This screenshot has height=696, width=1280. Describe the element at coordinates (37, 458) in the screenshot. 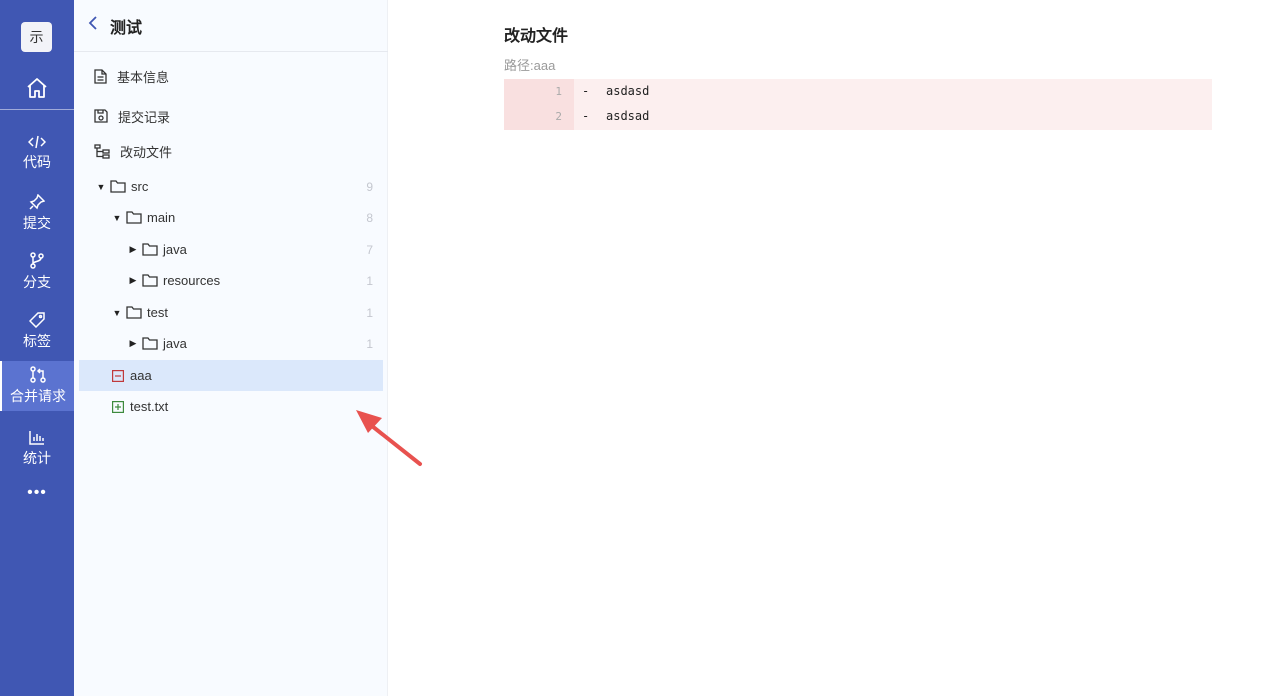

I see `nav-item-label: 统计` at that location.